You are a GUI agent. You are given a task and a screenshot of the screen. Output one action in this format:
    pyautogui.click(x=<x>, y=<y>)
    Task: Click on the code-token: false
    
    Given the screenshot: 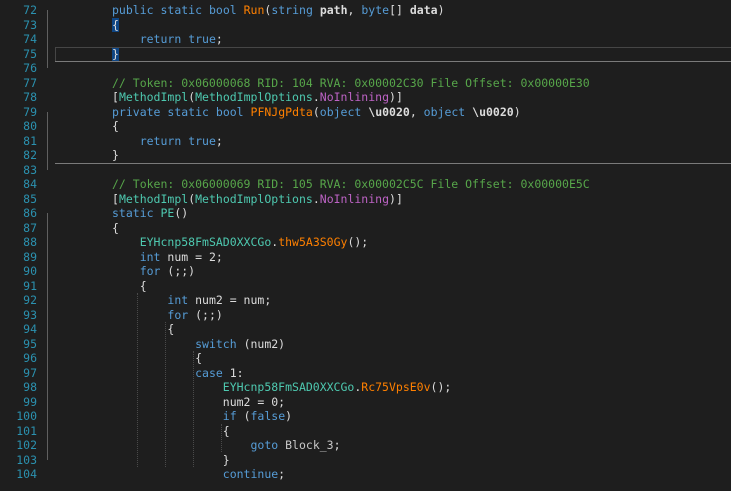 What is the action you would take?
    pyautogui.click(x=268, y=416)
    